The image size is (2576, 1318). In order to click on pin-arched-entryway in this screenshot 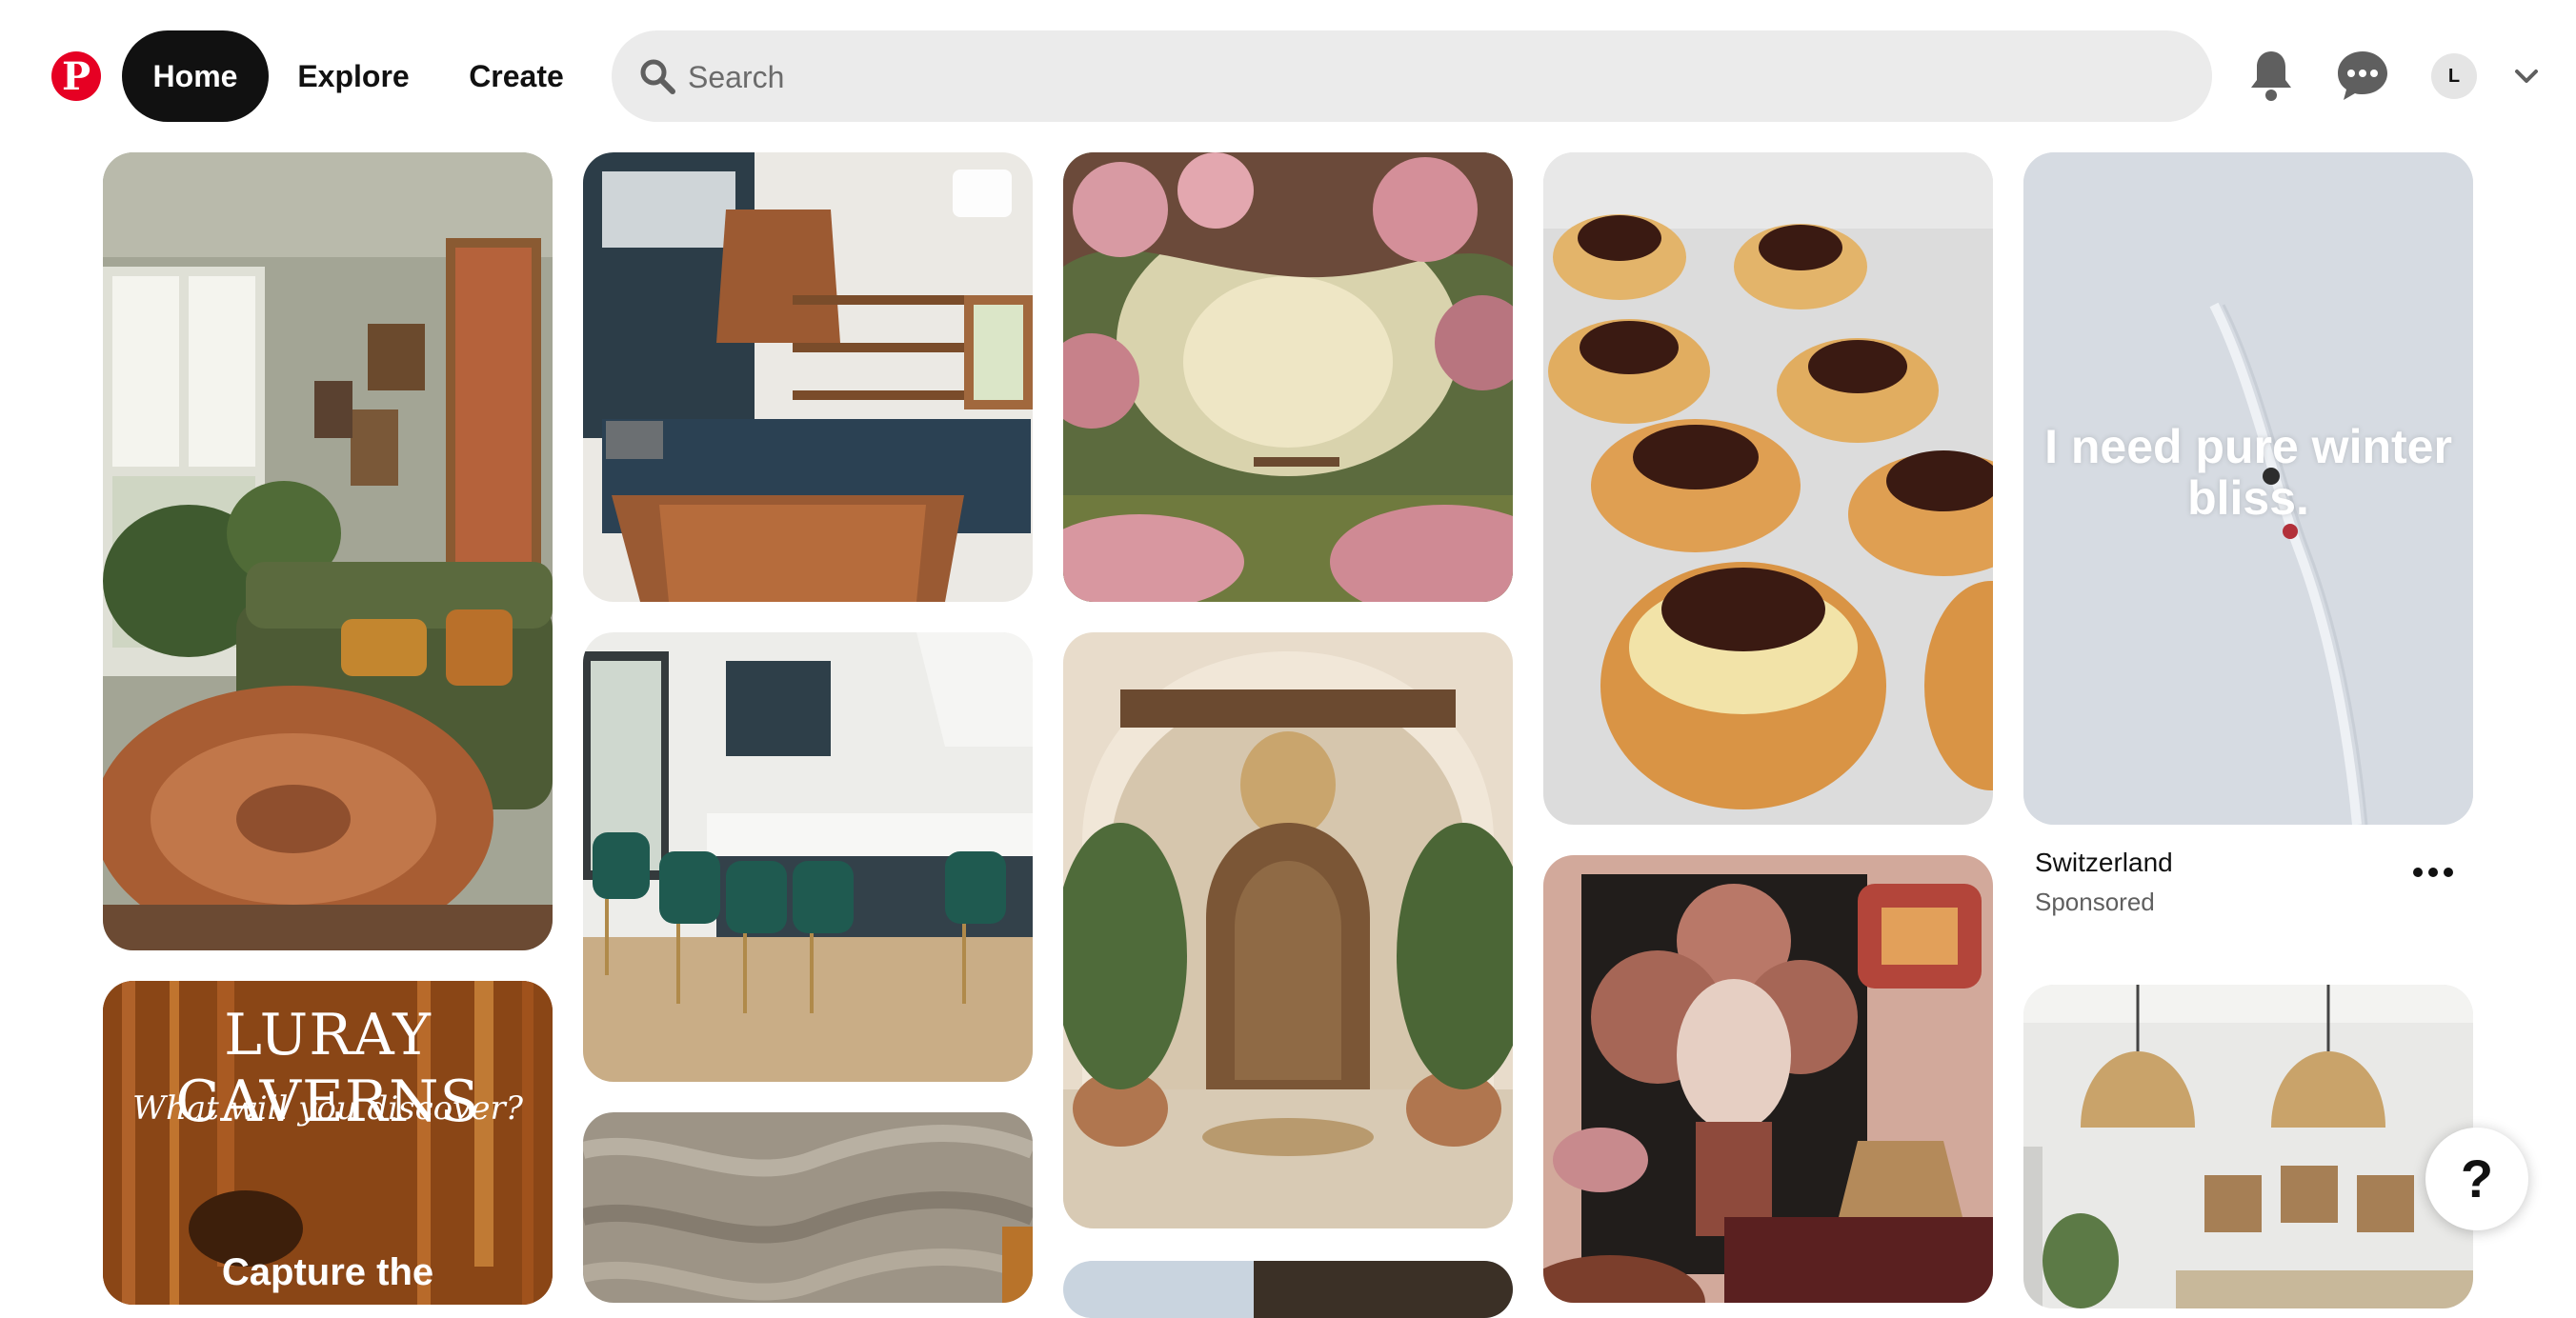, I will do `click(1288, 930)`.